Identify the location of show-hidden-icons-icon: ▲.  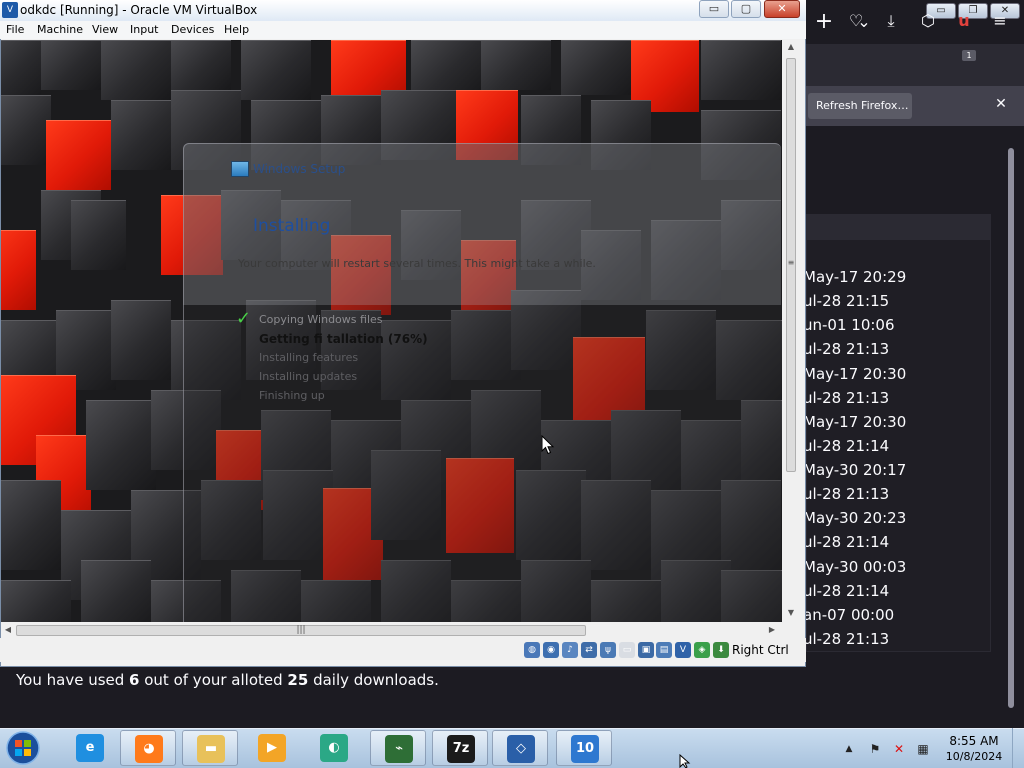
(849, 749).